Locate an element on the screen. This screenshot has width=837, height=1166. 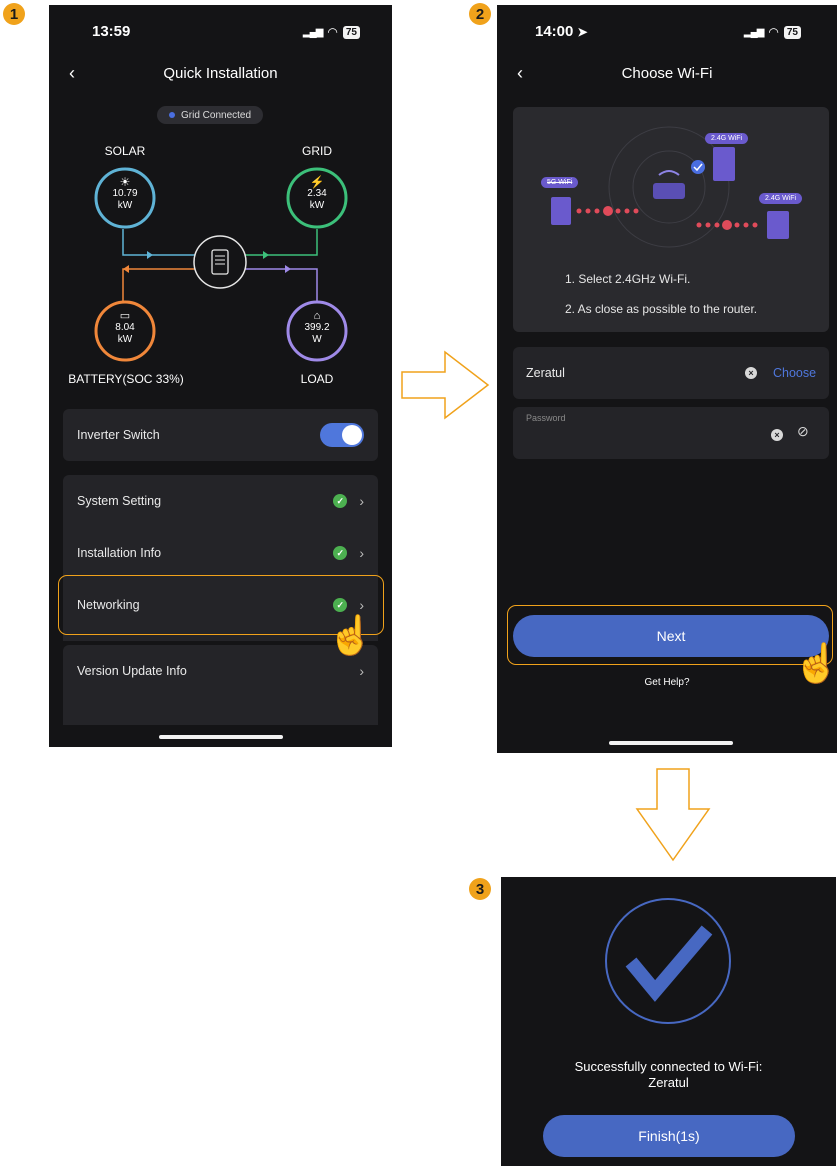
step-badge-1: 1 is located at coordinates (14, 14).